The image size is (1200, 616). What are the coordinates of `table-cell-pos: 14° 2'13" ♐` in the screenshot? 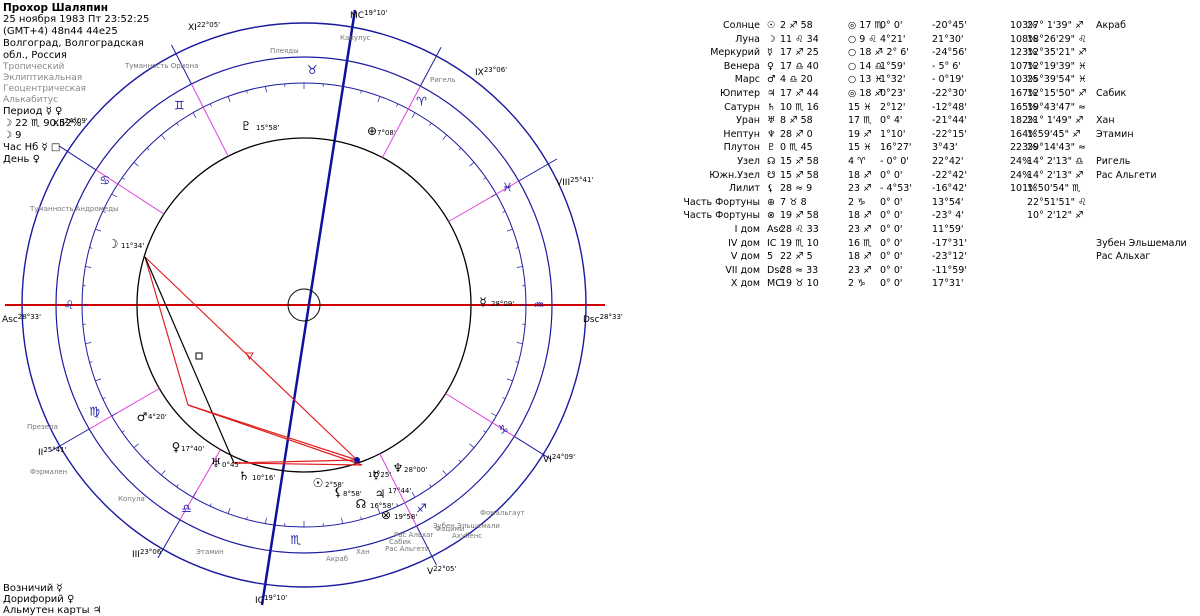 It's located at (1067, 175).